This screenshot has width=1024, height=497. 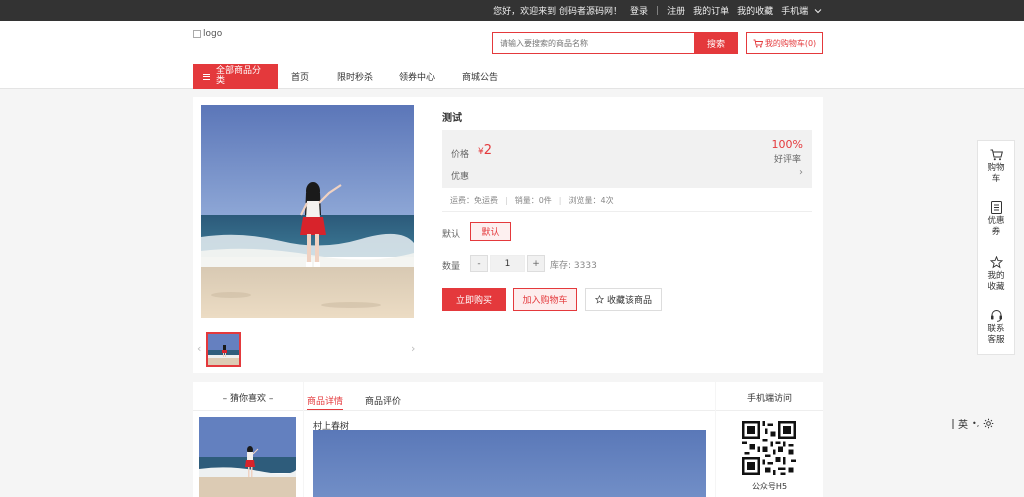 What do you see at coordinates (557, 12) in the screenshot?
I see `greeting-text: 您好，欢迎来到 创码者源码网！` at bounding box center [557, 12].